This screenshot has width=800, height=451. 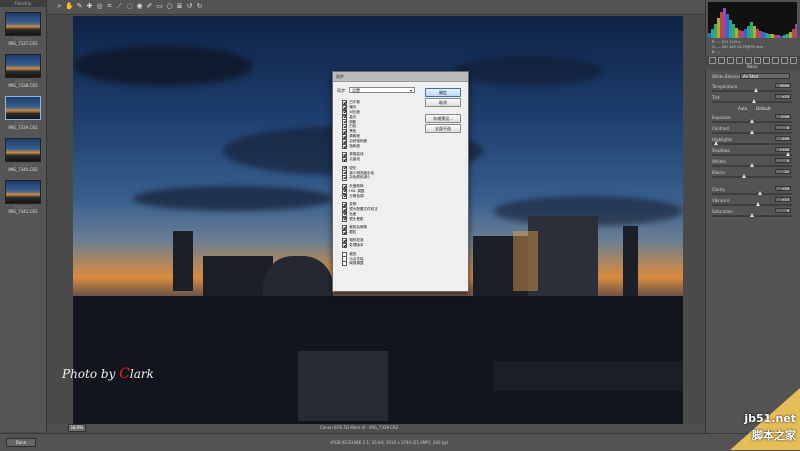 What do you see at coordinates (159, 6) in the screenshot?
I see `graduated-filter-icon: ▭` at bounding box center [159, 6].